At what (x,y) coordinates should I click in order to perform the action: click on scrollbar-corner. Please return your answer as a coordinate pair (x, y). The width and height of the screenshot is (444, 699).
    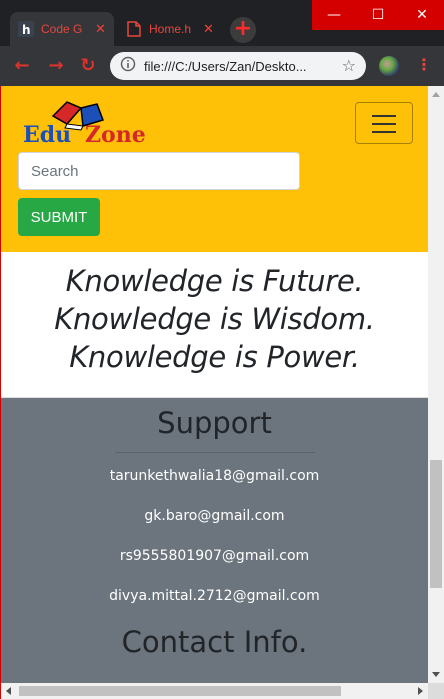
    Looking at the image, I should click on (436, 691).